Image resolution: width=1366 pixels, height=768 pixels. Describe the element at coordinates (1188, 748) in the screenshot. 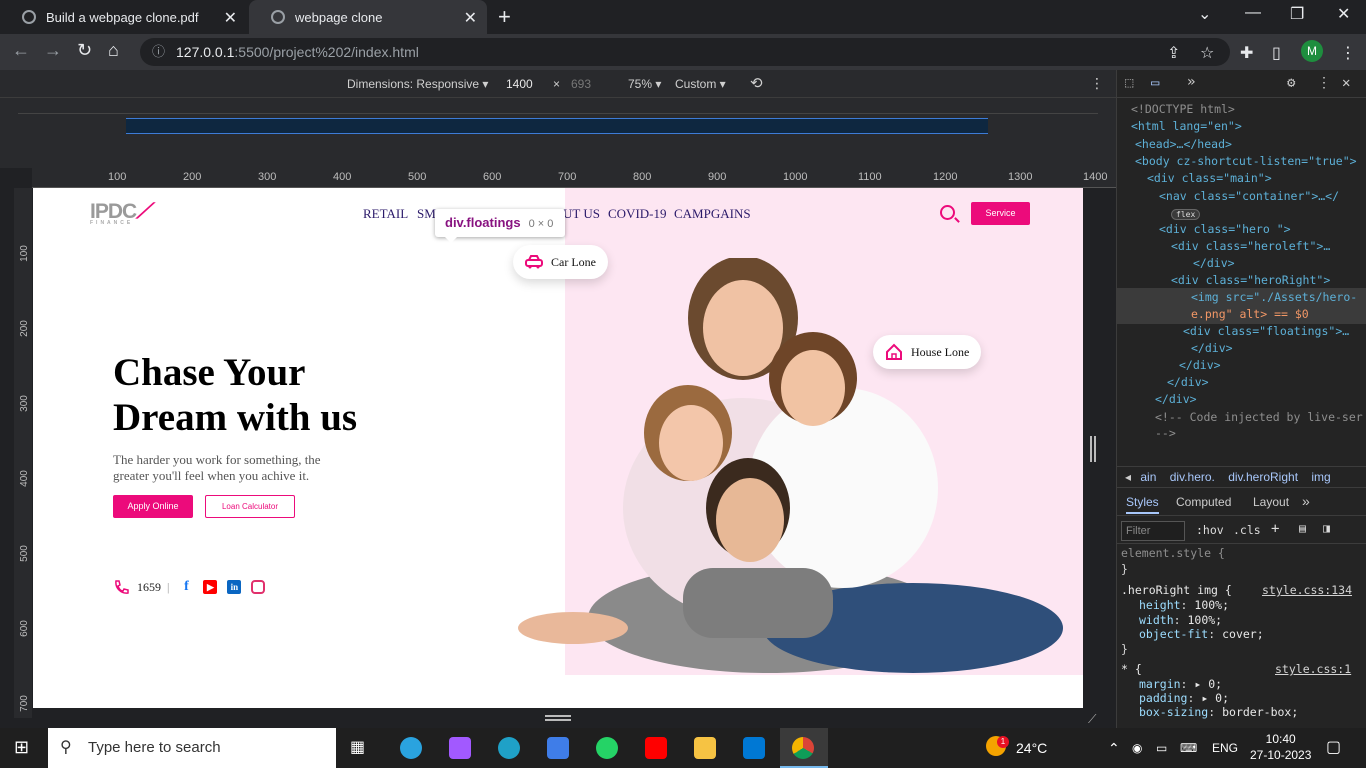

I see `keyboard-icon: ⌨` at that location.